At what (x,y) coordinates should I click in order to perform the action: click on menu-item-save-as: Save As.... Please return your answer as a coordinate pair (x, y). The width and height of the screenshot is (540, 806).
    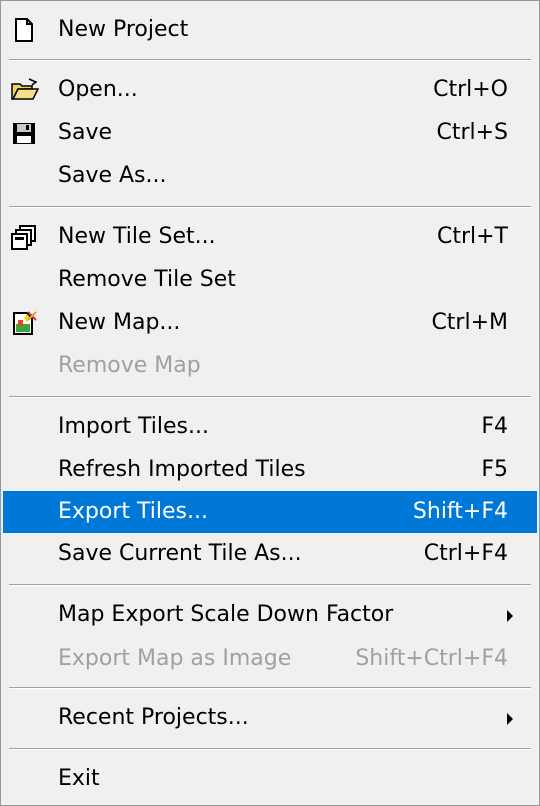
    Looking at the image, I should click on (270, 176).